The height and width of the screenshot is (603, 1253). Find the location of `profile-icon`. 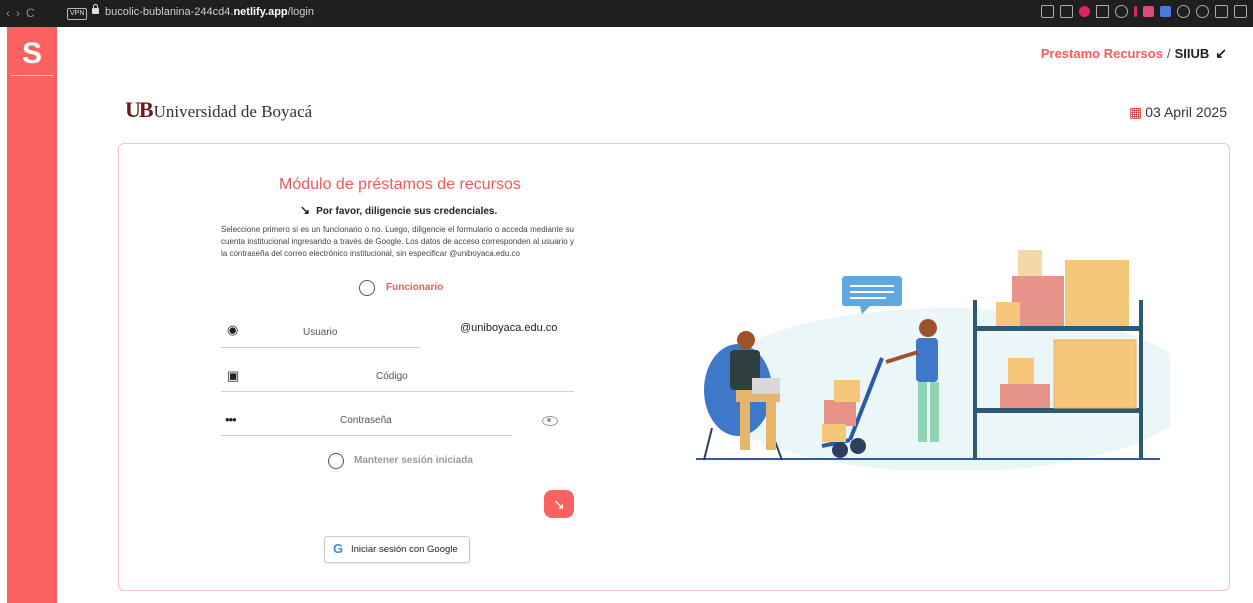

profile-icon is located at coordinates (1202, 11).